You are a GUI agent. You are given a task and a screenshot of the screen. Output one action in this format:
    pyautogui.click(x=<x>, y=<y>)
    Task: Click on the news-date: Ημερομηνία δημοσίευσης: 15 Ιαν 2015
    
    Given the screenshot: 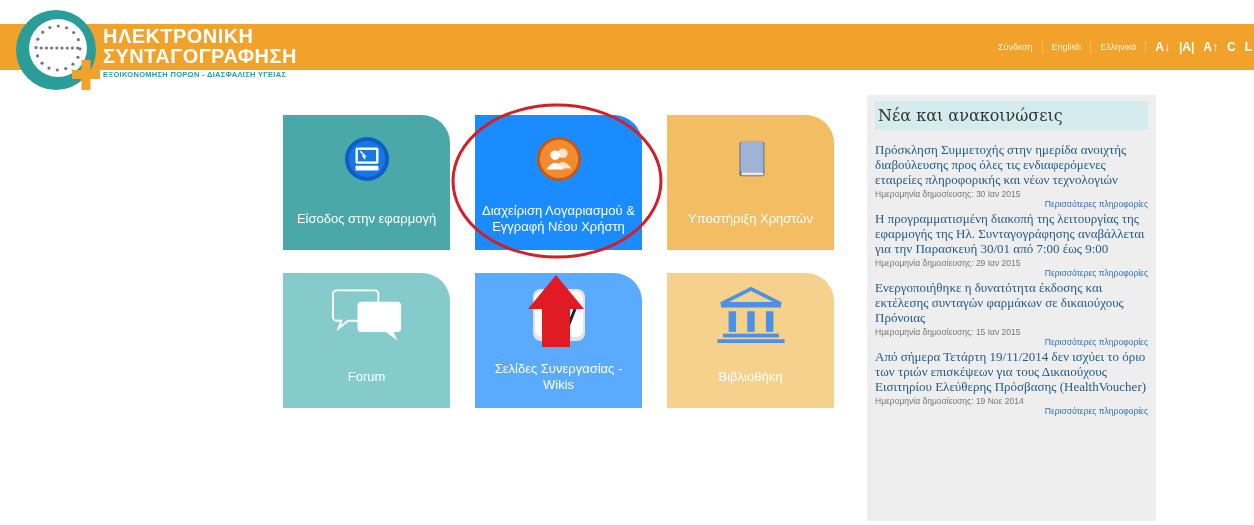 What is the action you would take?
    pyautogui.click(x=948, y=332)
    